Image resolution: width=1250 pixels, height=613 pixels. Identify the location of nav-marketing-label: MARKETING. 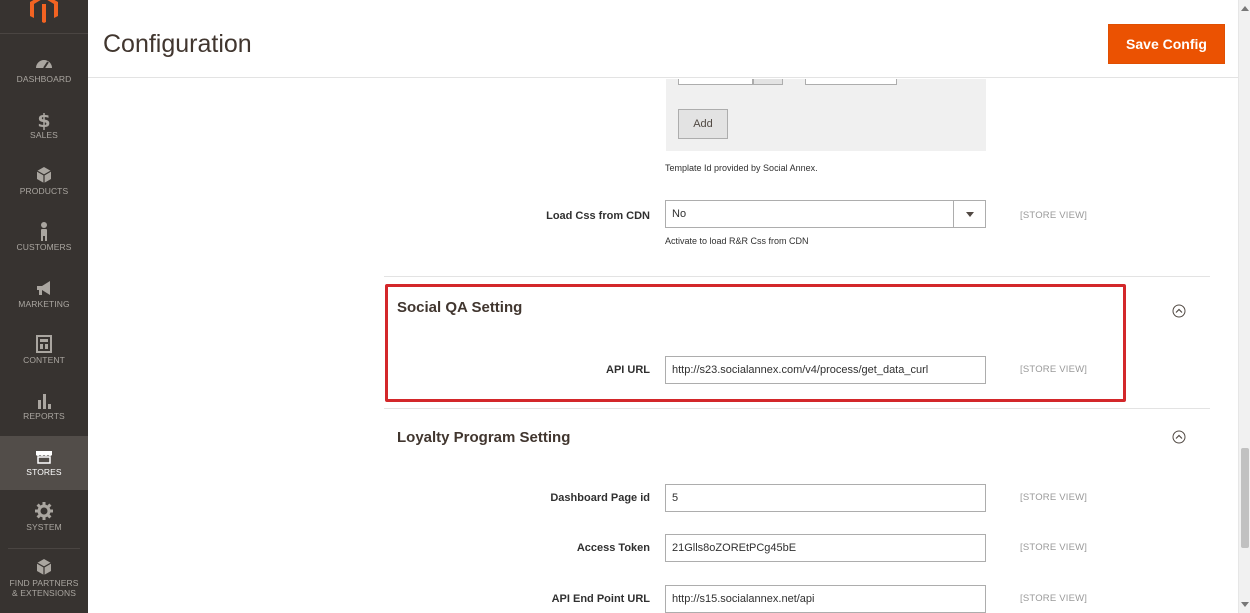
(44, 304).